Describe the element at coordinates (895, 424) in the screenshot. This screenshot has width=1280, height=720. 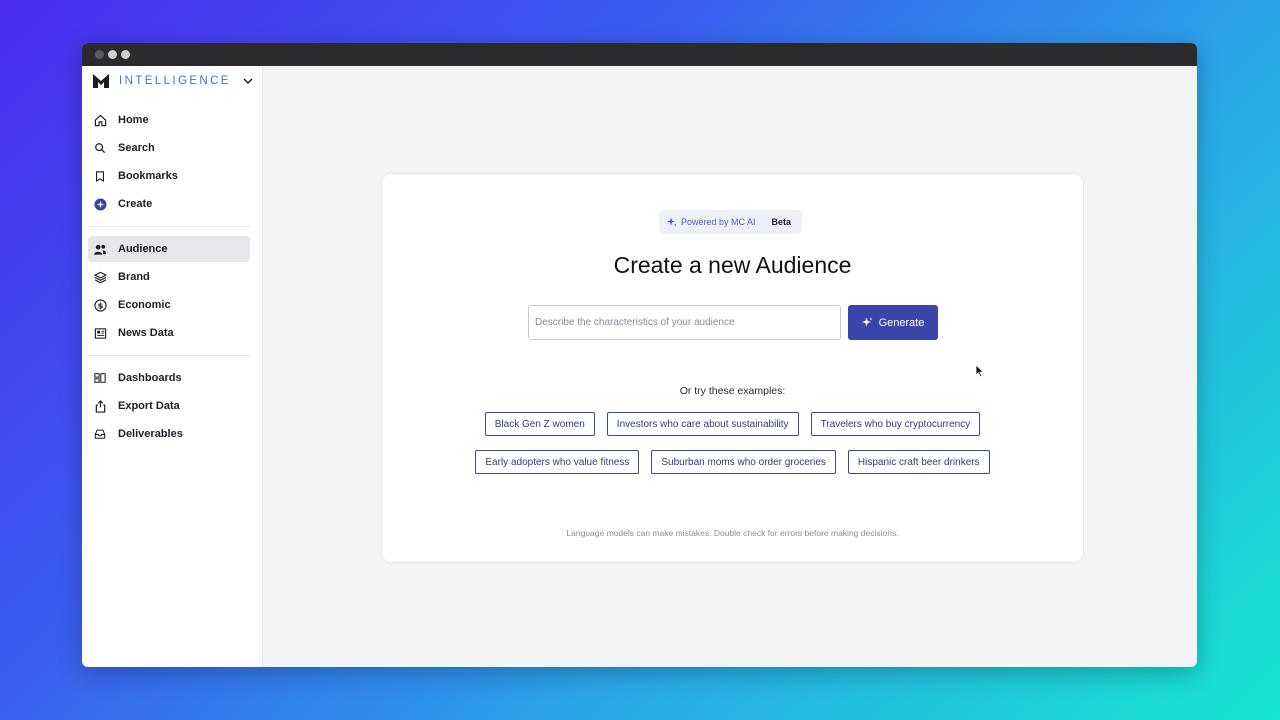
I see `example-chip: Travelers who buy cryptocurrency` at that location.